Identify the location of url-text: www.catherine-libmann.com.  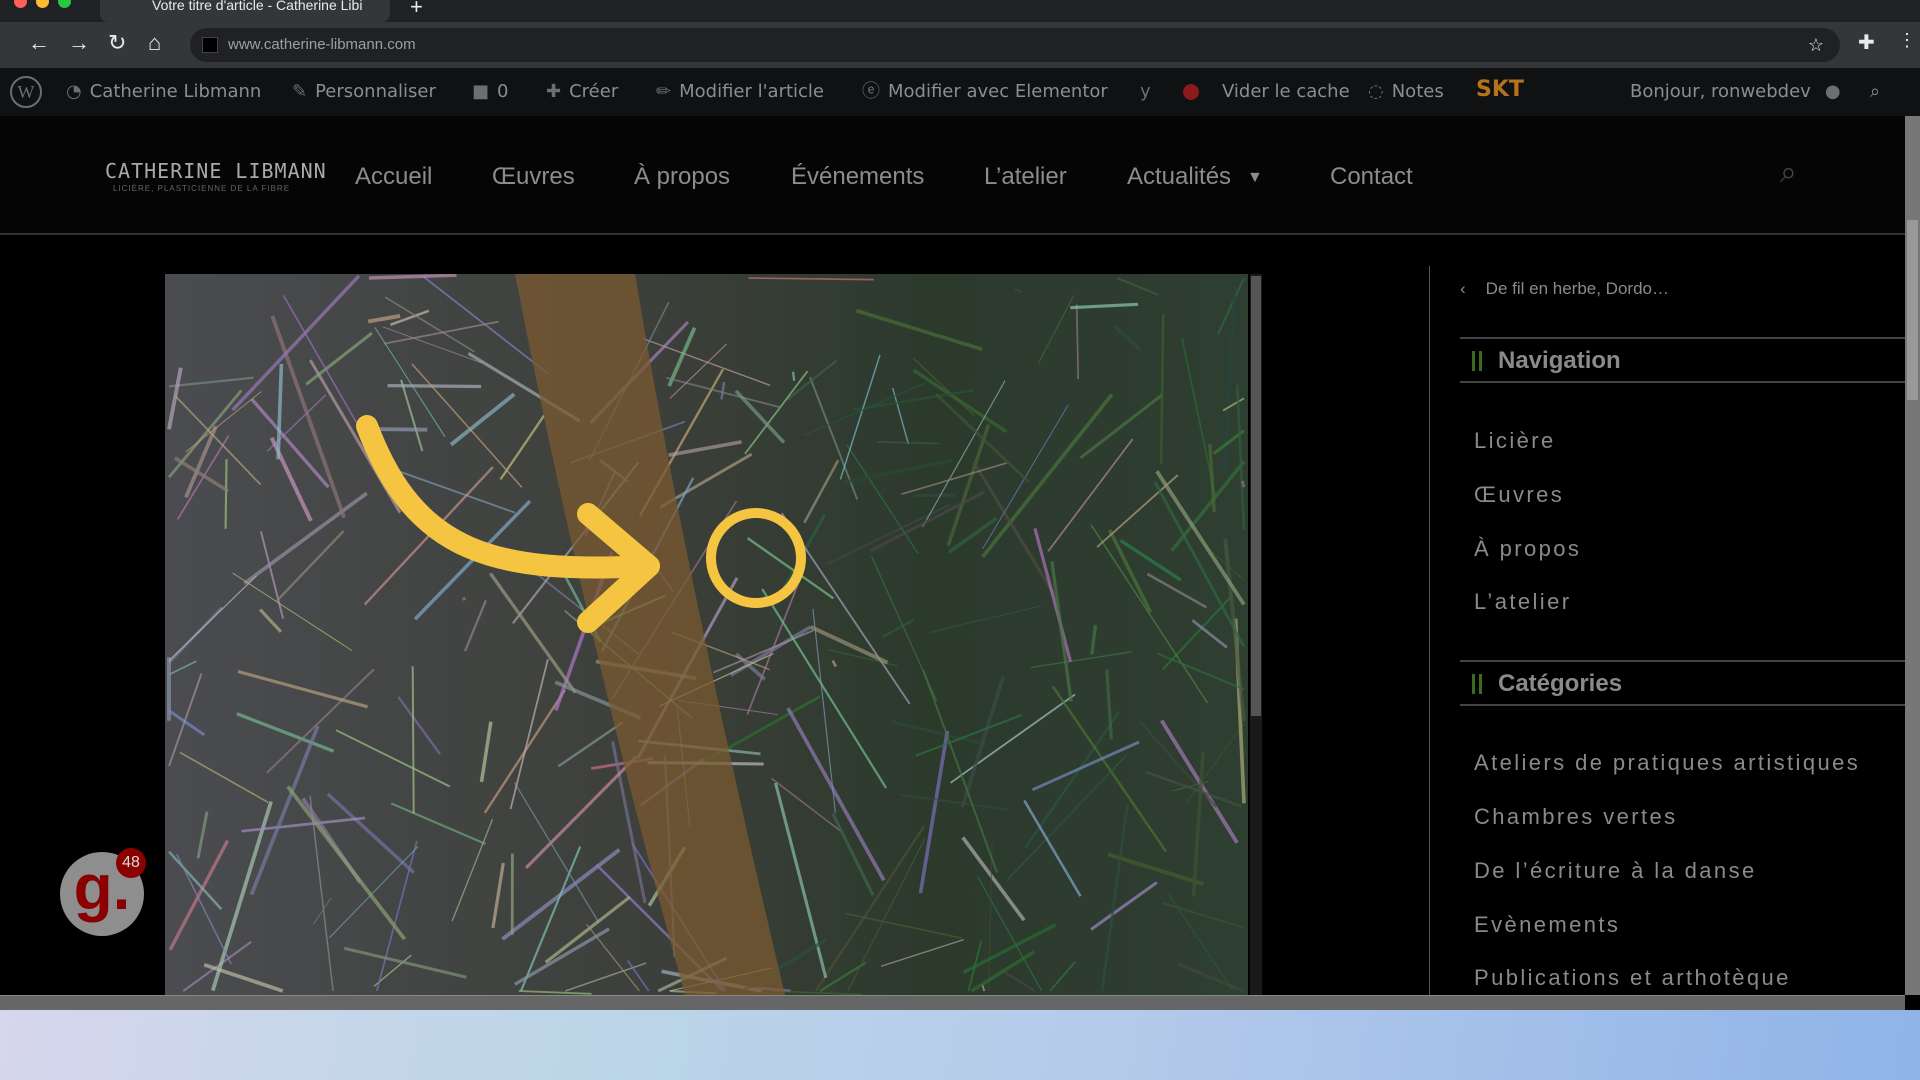
(322, 44).